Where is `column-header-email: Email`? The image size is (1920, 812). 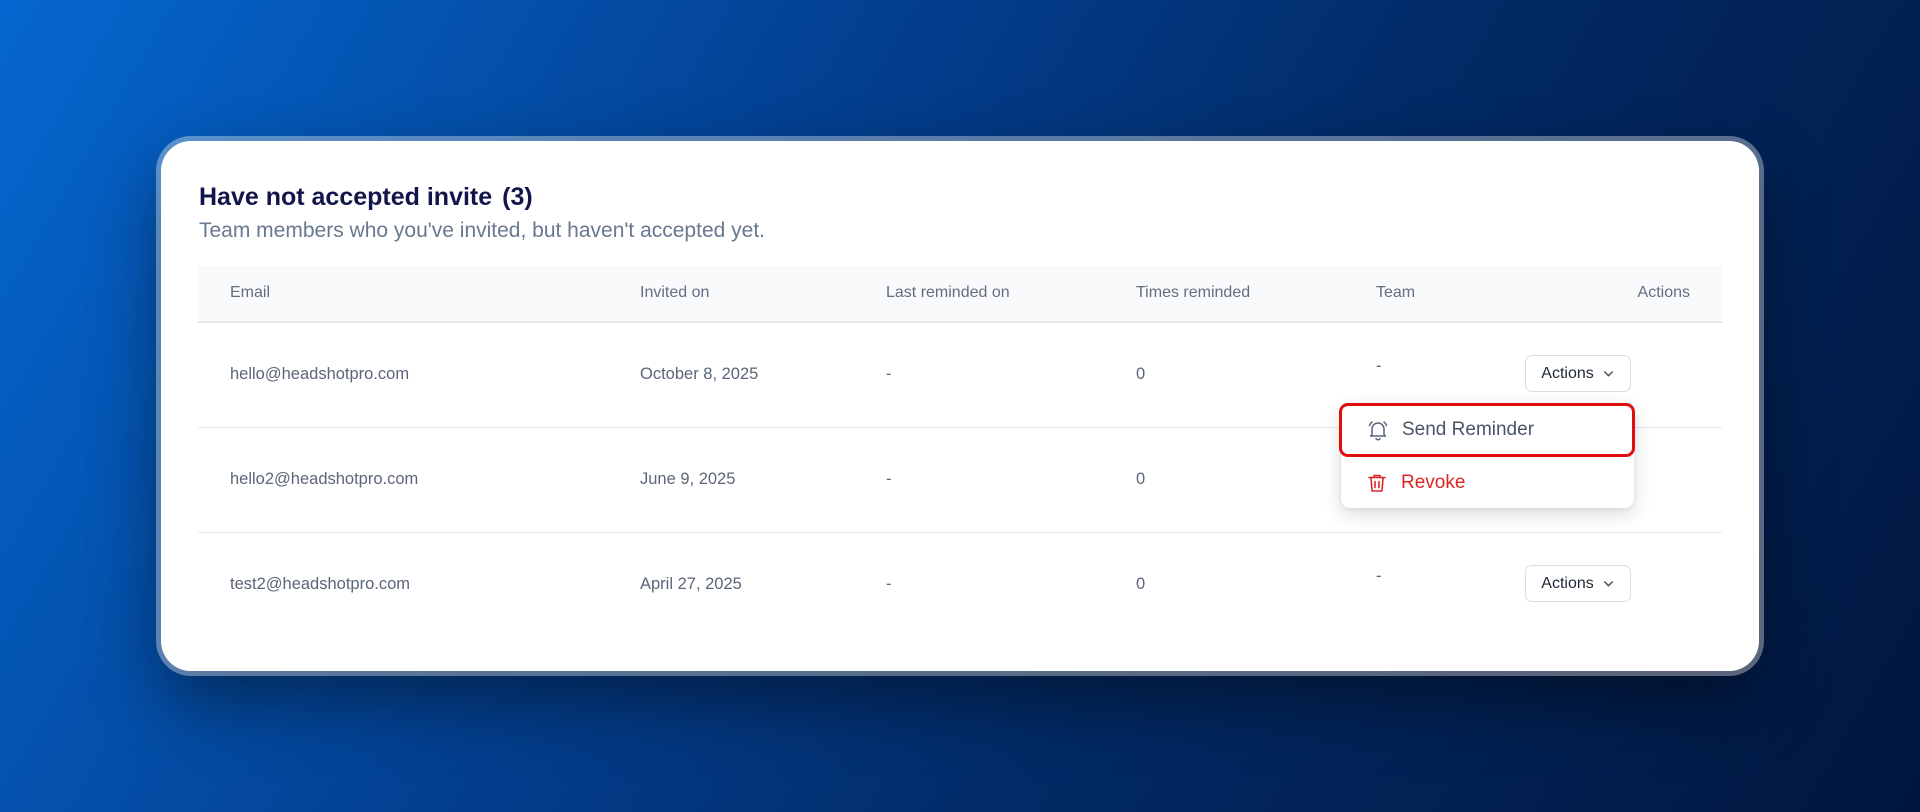 column-header-email: Email is located at coordinates (250, 292).